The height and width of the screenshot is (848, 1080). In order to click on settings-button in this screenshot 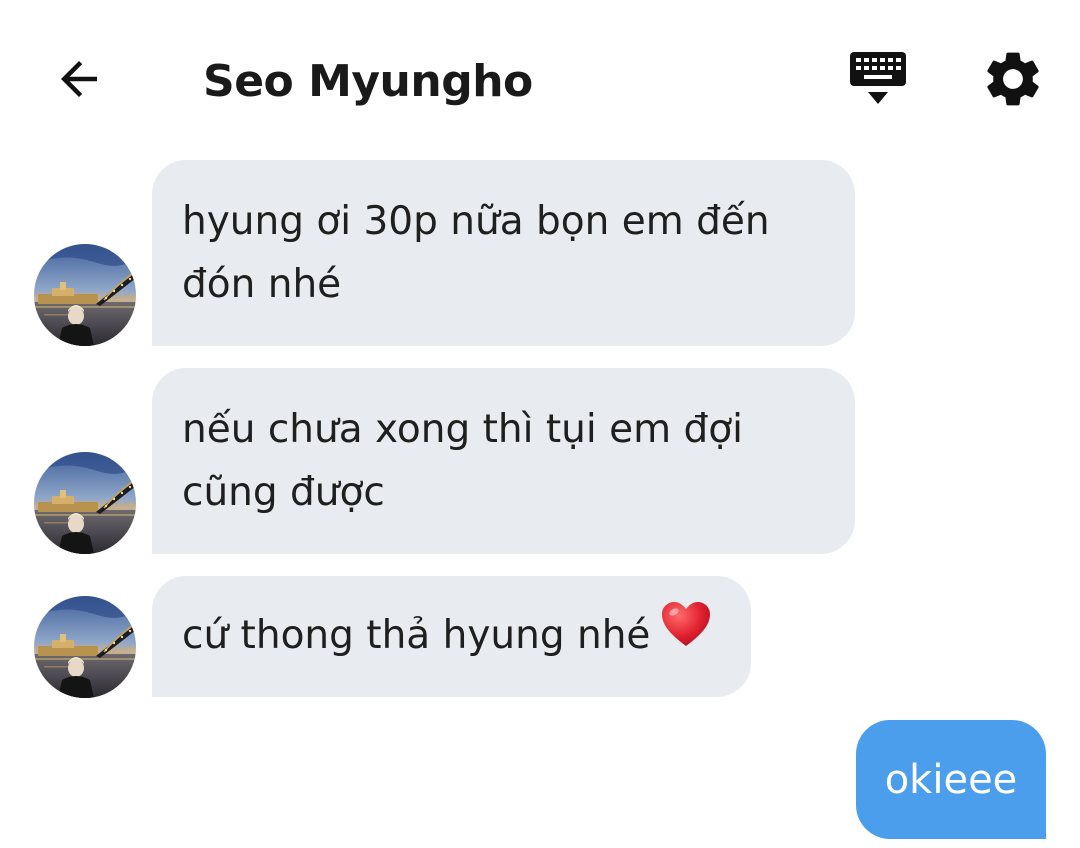, I will do `click(1013, 79)`.